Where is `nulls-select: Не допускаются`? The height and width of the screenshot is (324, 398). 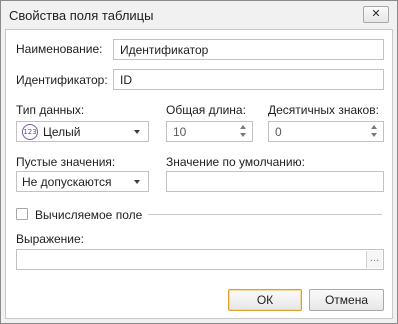
nulls-select: Не допускаются is located at coordinates (82, 181).